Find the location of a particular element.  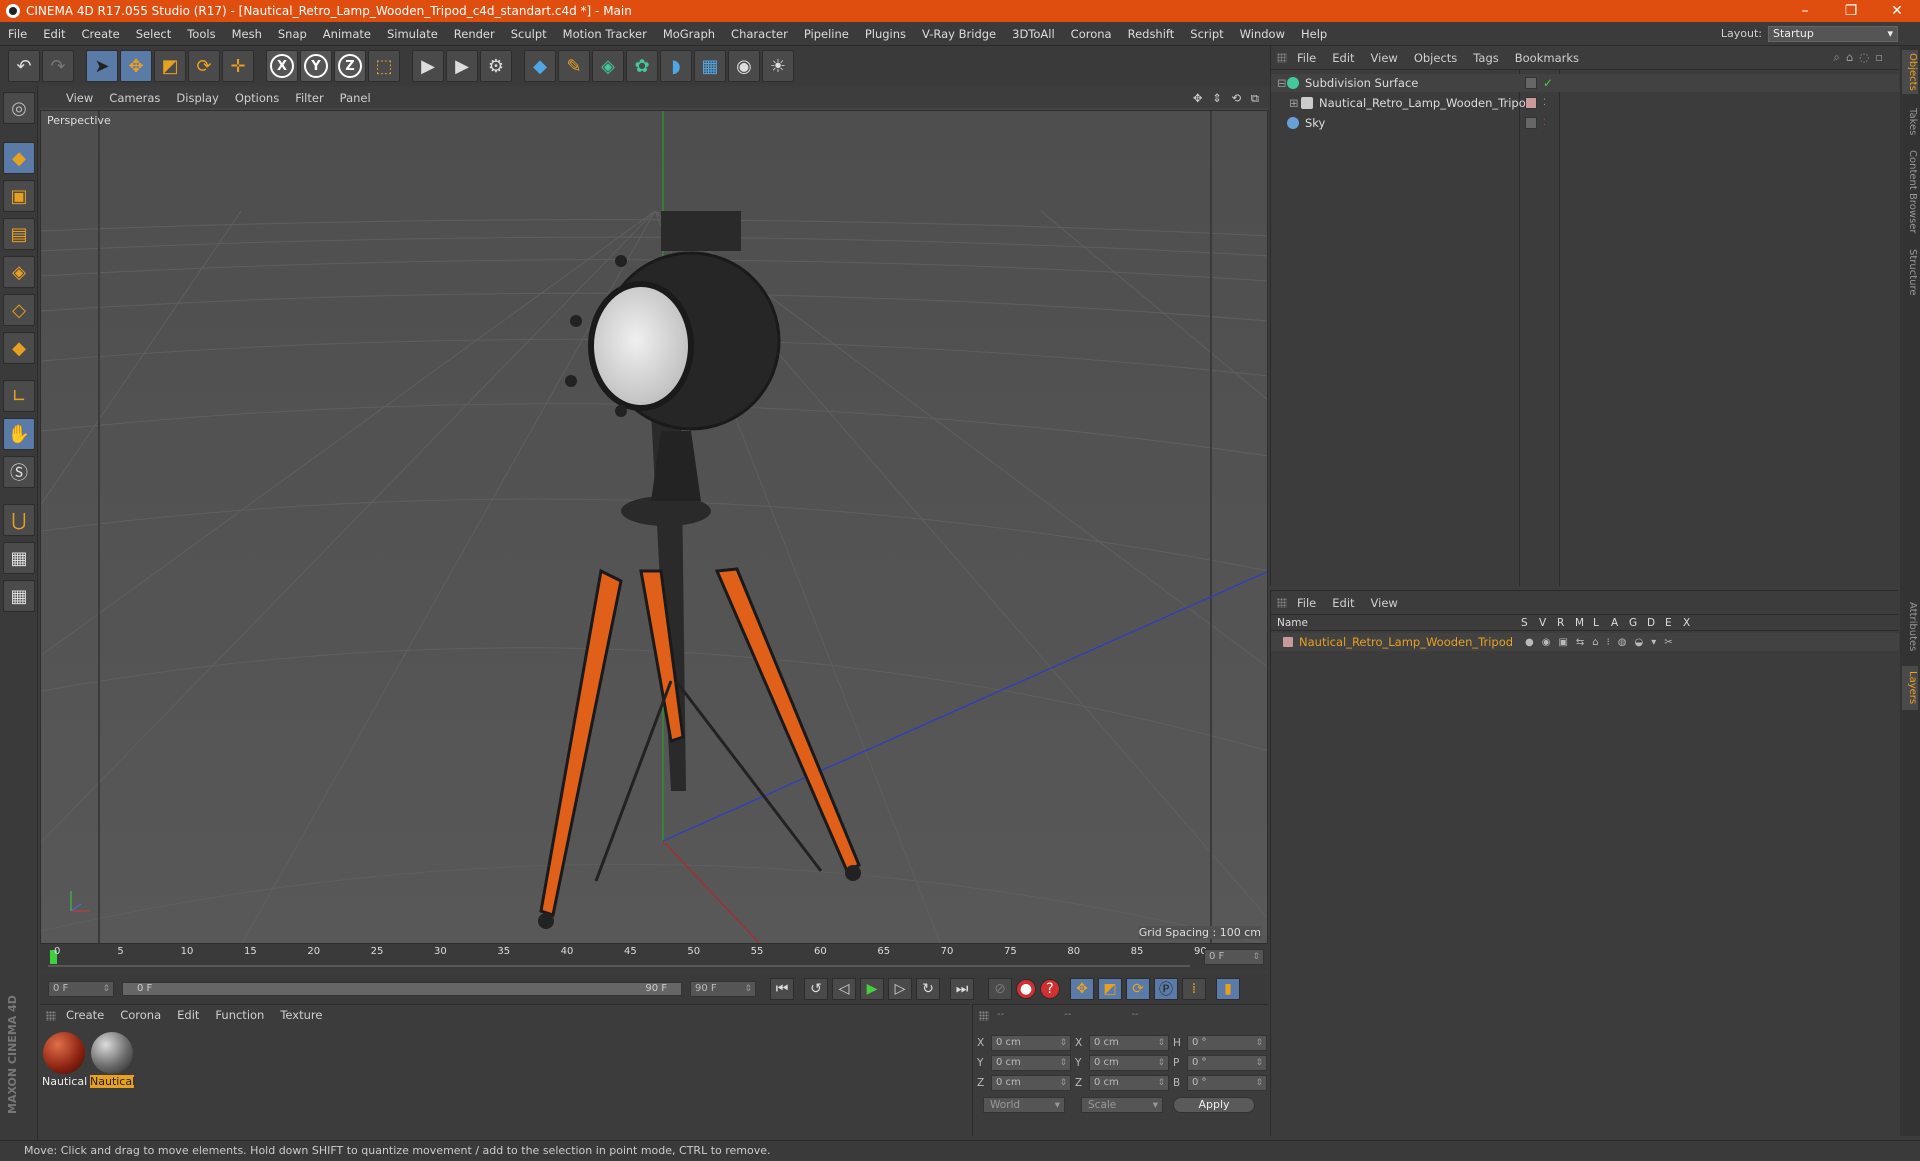

menu-simulate: Simulate is located at coordinates (412, 34).